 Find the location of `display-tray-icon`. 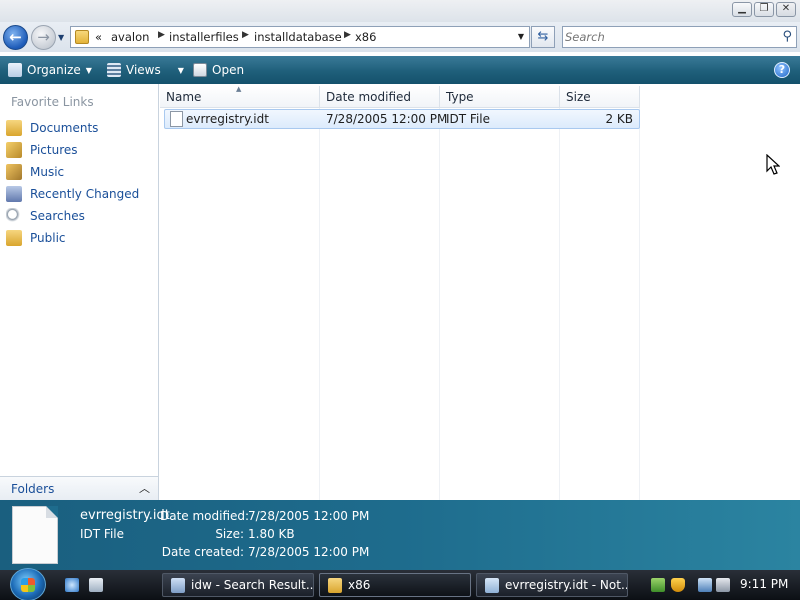

display-tray-icon is located at coordinates (705, 585).